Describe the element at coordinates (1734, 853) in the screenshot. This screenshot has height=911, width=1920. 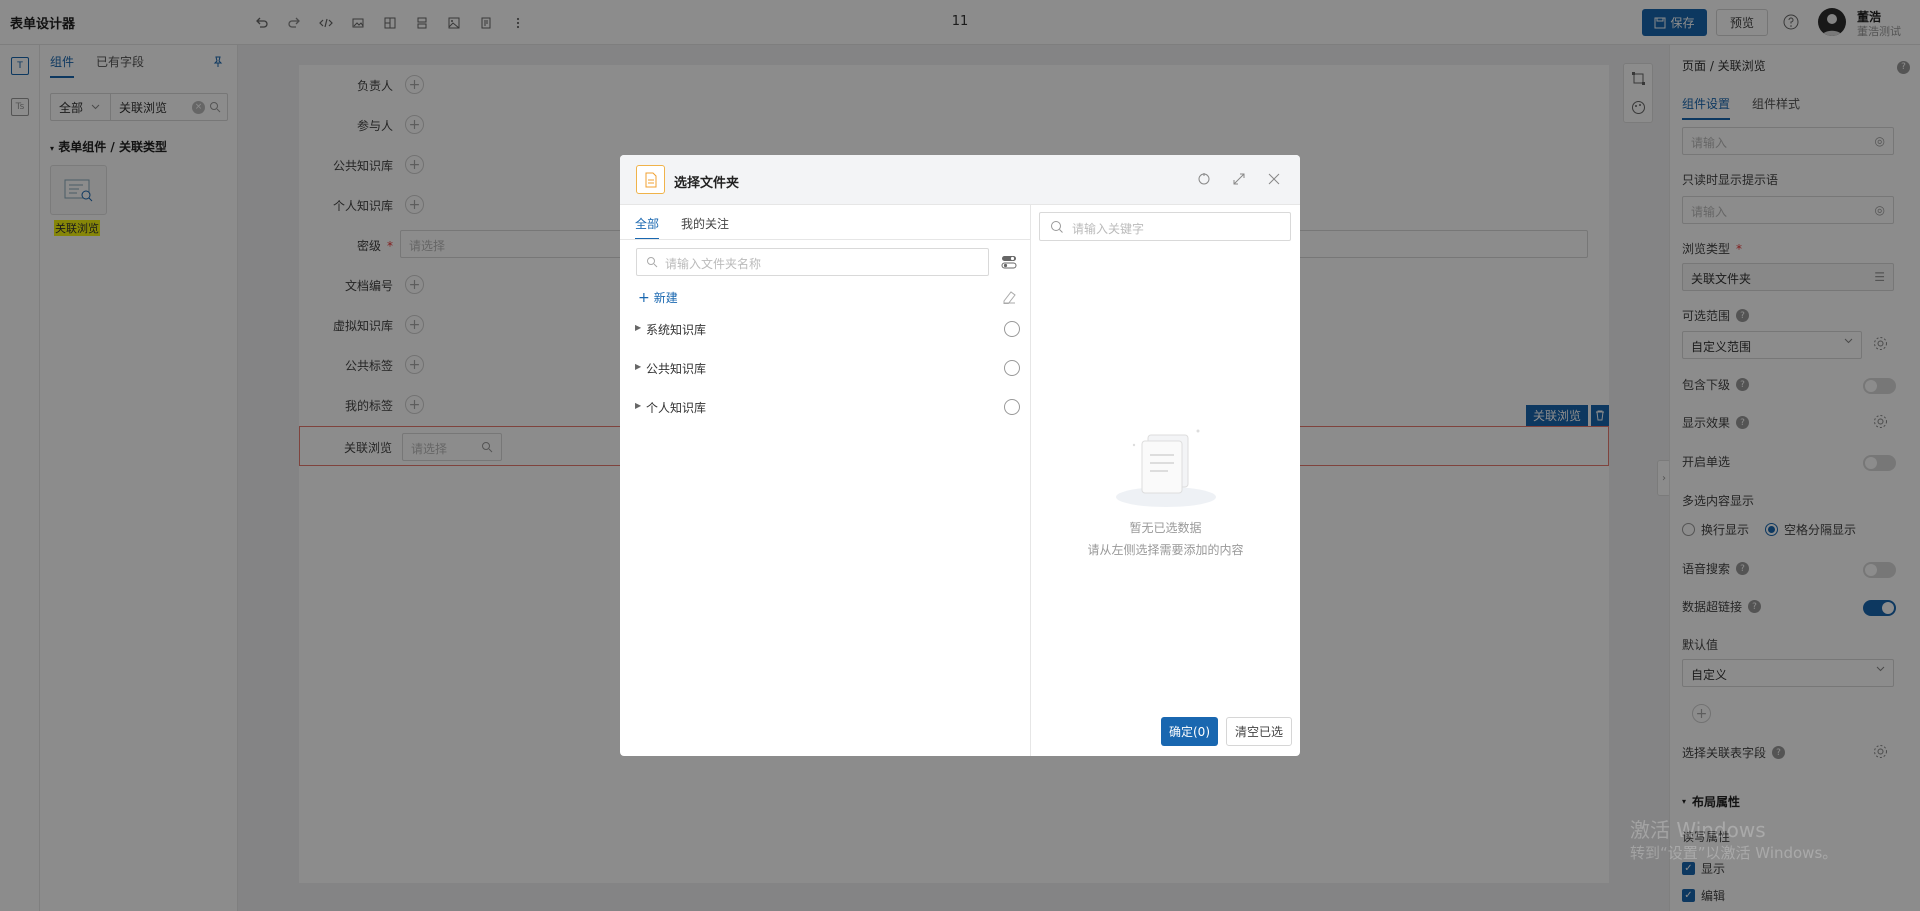
I see `windows-activation-subtitle: 转到“设置”以激活 Windows。` at that location.